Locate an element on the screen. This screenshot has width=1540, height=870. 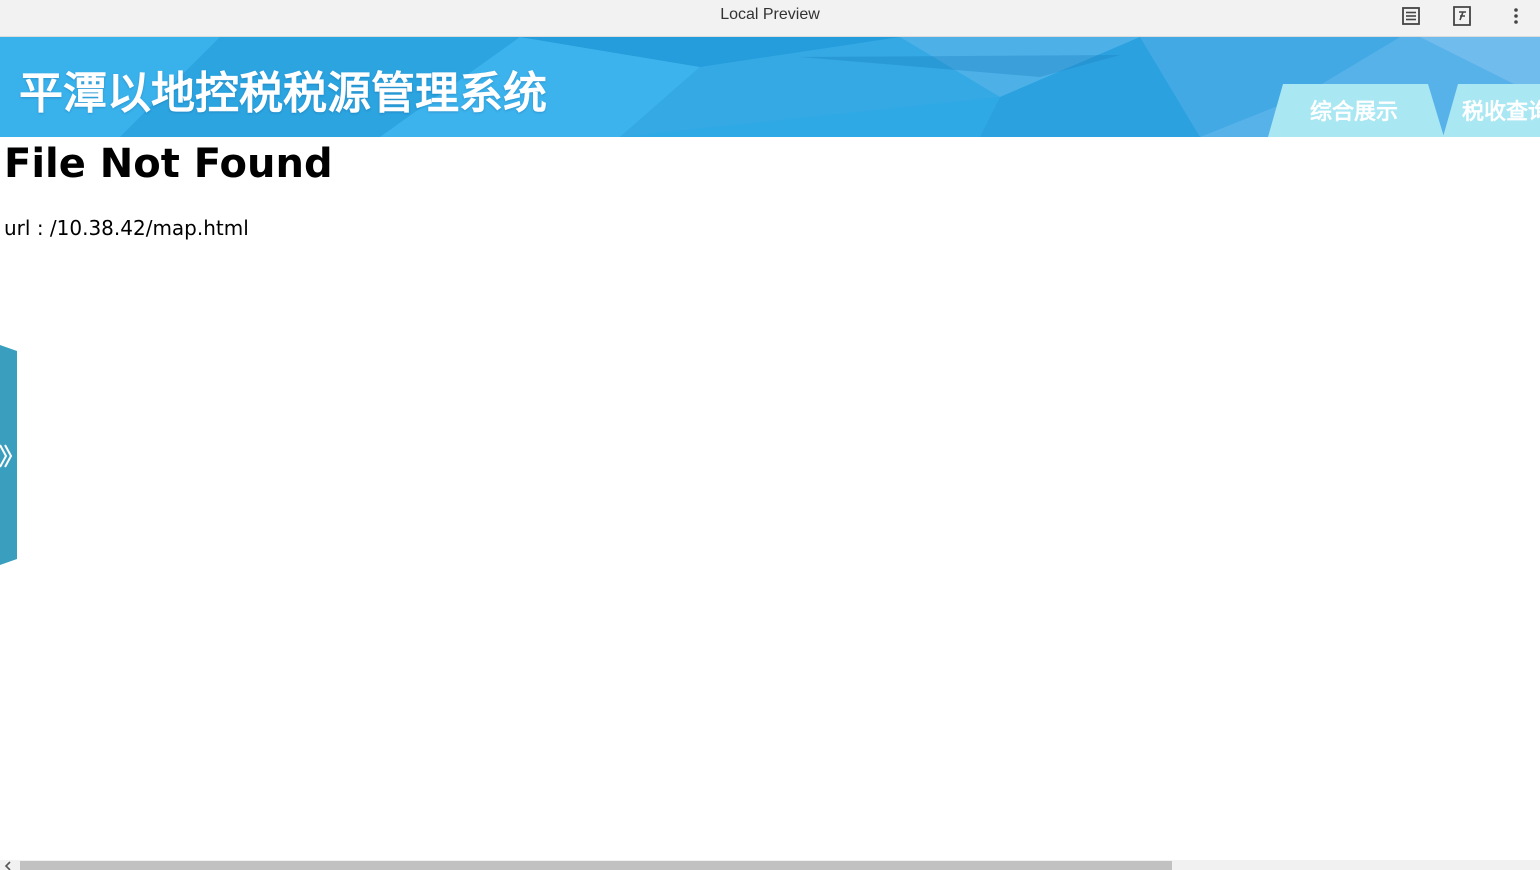
more-vert-icon is located at coordinates (1516, 16).